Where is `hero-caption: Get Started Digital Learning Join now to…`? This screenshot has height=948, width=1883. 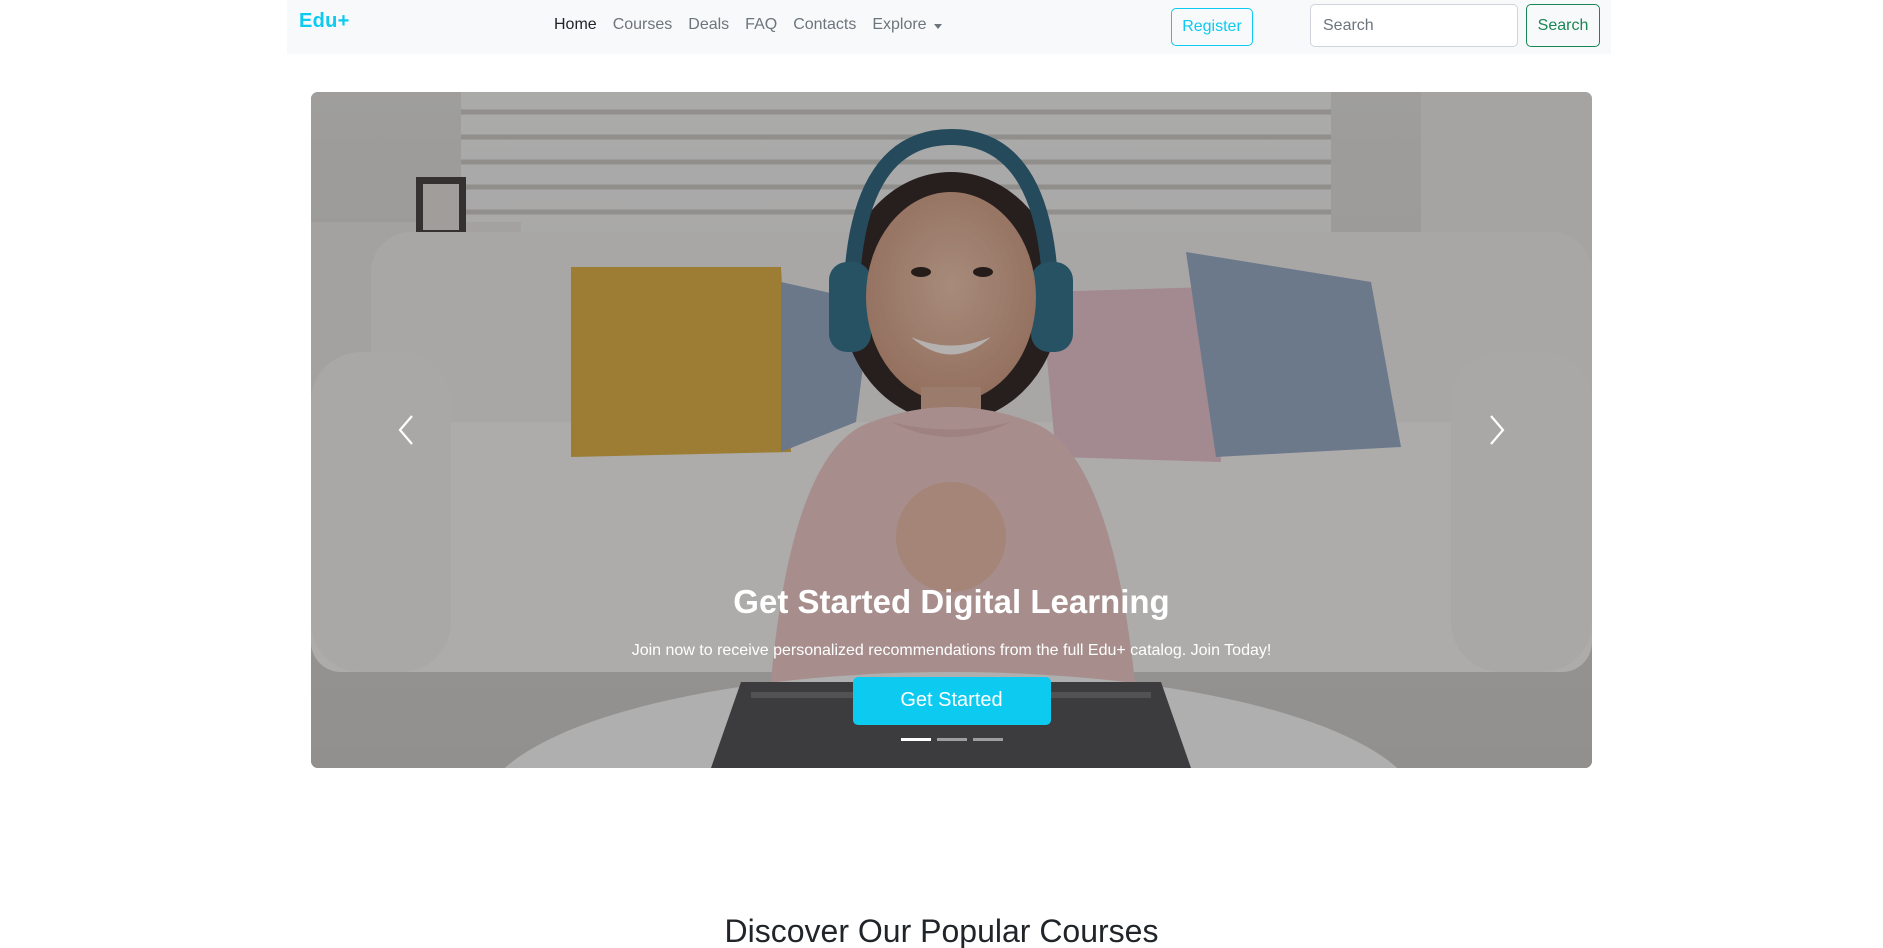 hero-caption: Get Started Digital Learning Join now to… is located at coordinates (951, 653).